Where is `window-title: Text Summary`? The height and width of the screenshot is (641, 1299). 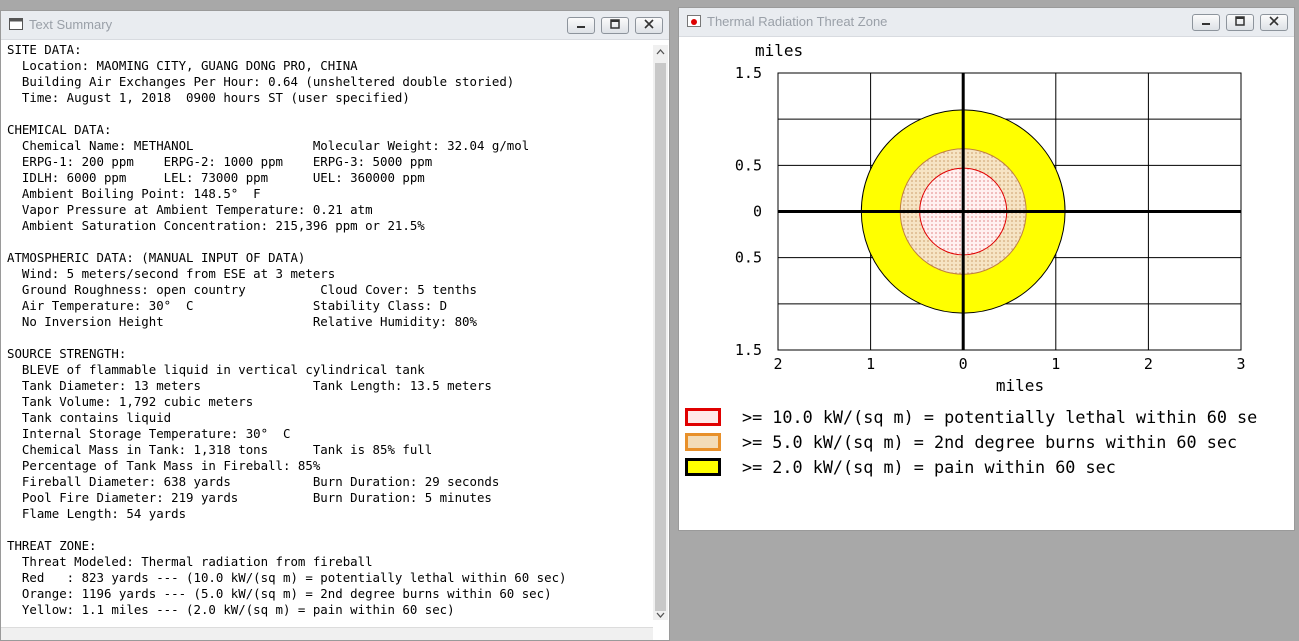
window-title: Text Summary is located at coordinates (71, 24).